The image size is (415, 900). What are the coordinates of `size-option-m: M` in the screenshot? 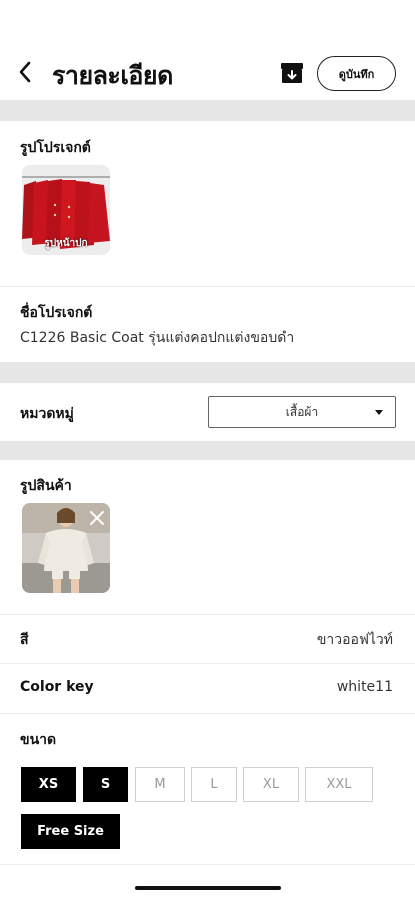 It's located at (160, 784).